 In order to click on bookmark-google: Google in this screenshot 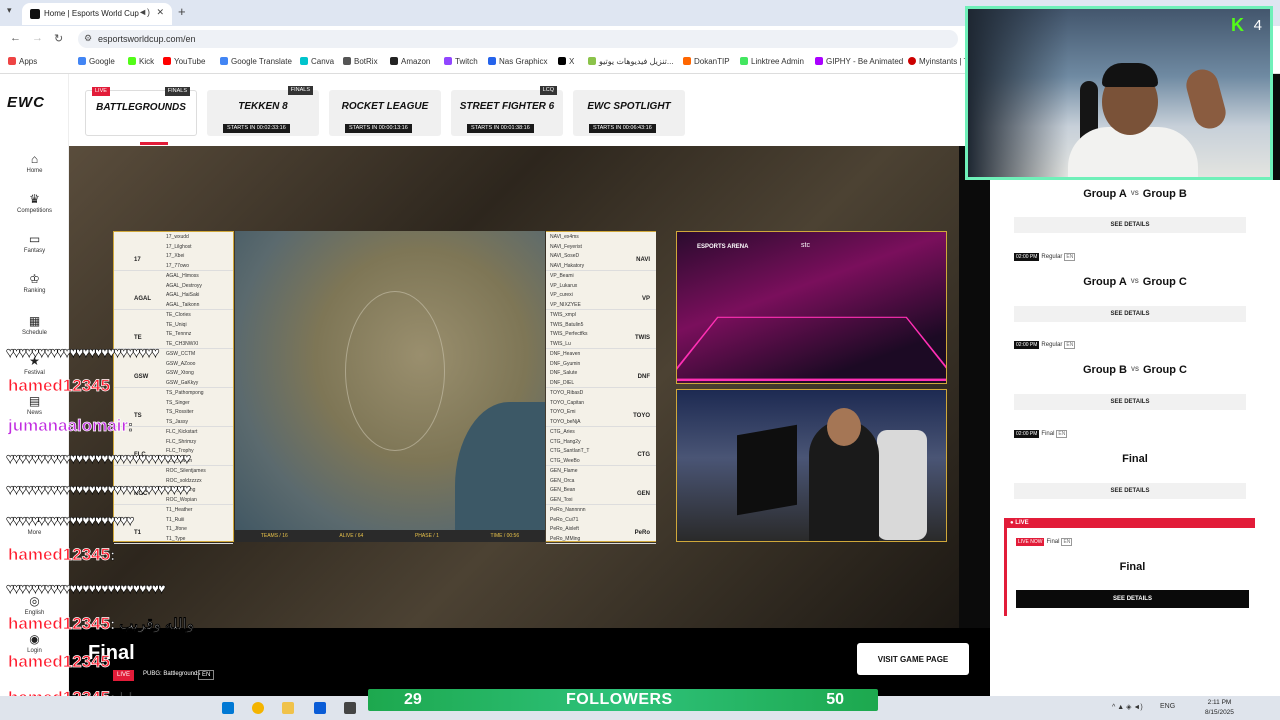, I will do `click(96, 61)`.